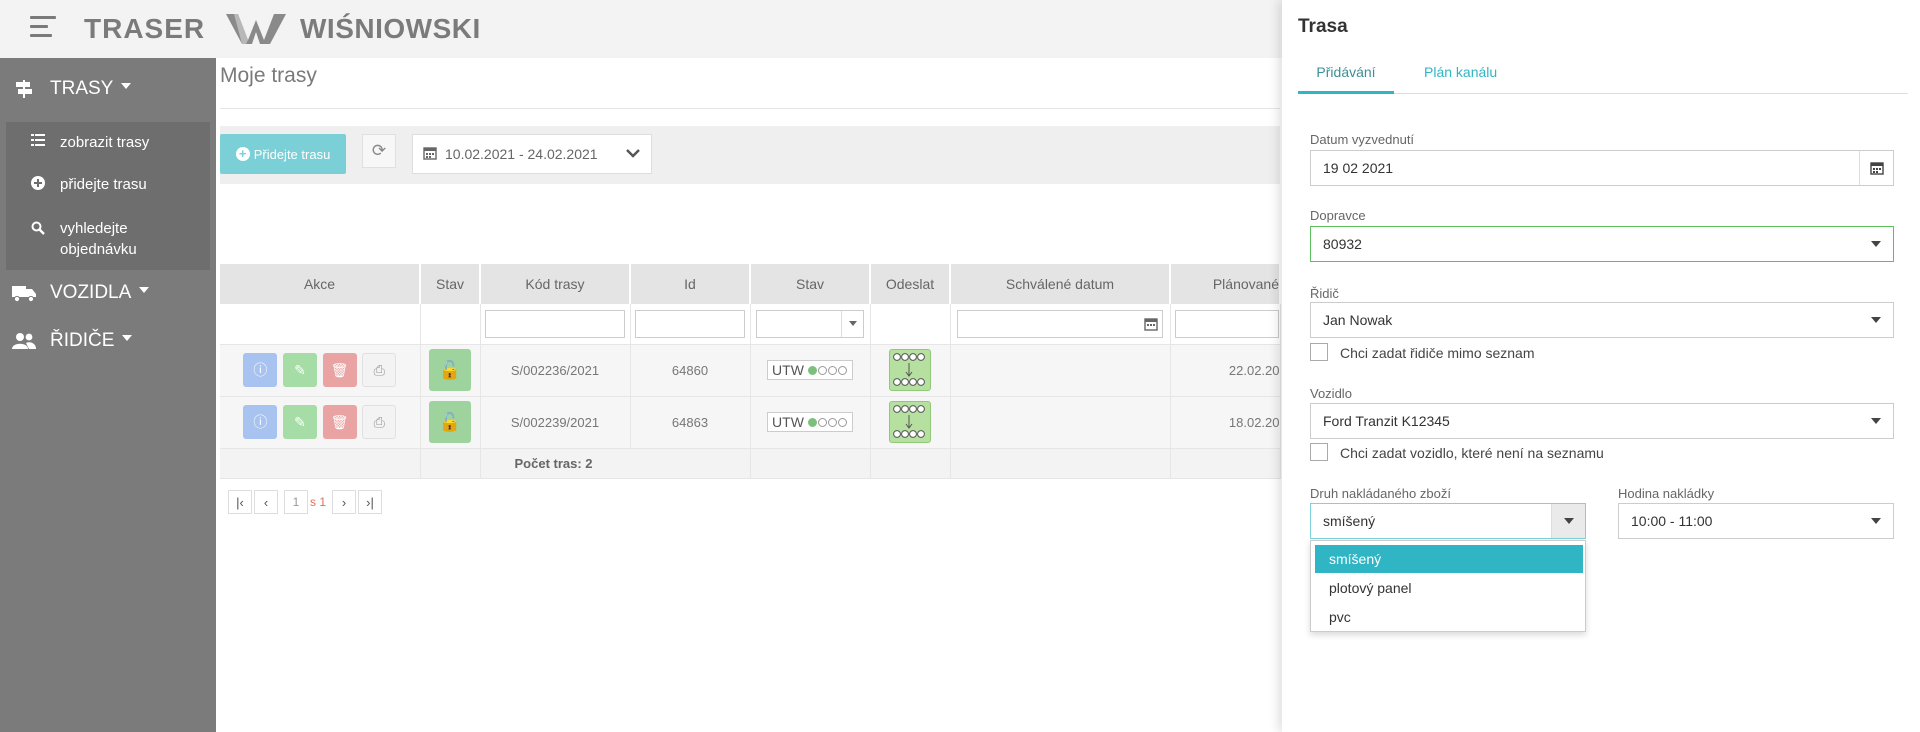 The width and height of the screenshot is (1920, 732). I want to click on first-page-button: |‹, so click(240, 502).